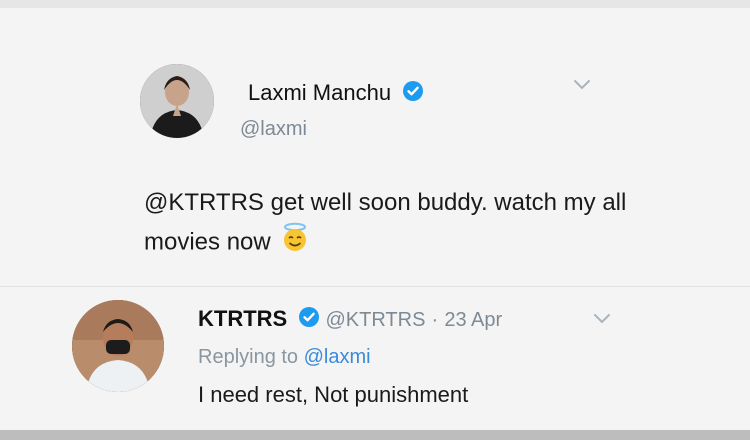 The image size is (750, 440). I want to click on bottom-strip, so click(375, 435).